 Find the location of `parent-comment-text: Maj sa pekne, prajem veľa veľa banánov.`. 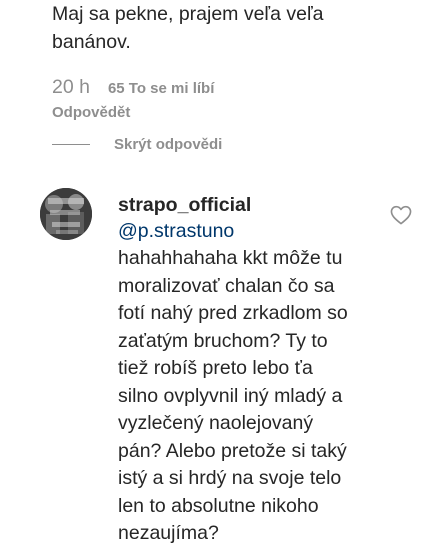

parent-comment-text: Maj sa pekne, prajem veľa veľa banánov. is located at coordinates (188, 28).